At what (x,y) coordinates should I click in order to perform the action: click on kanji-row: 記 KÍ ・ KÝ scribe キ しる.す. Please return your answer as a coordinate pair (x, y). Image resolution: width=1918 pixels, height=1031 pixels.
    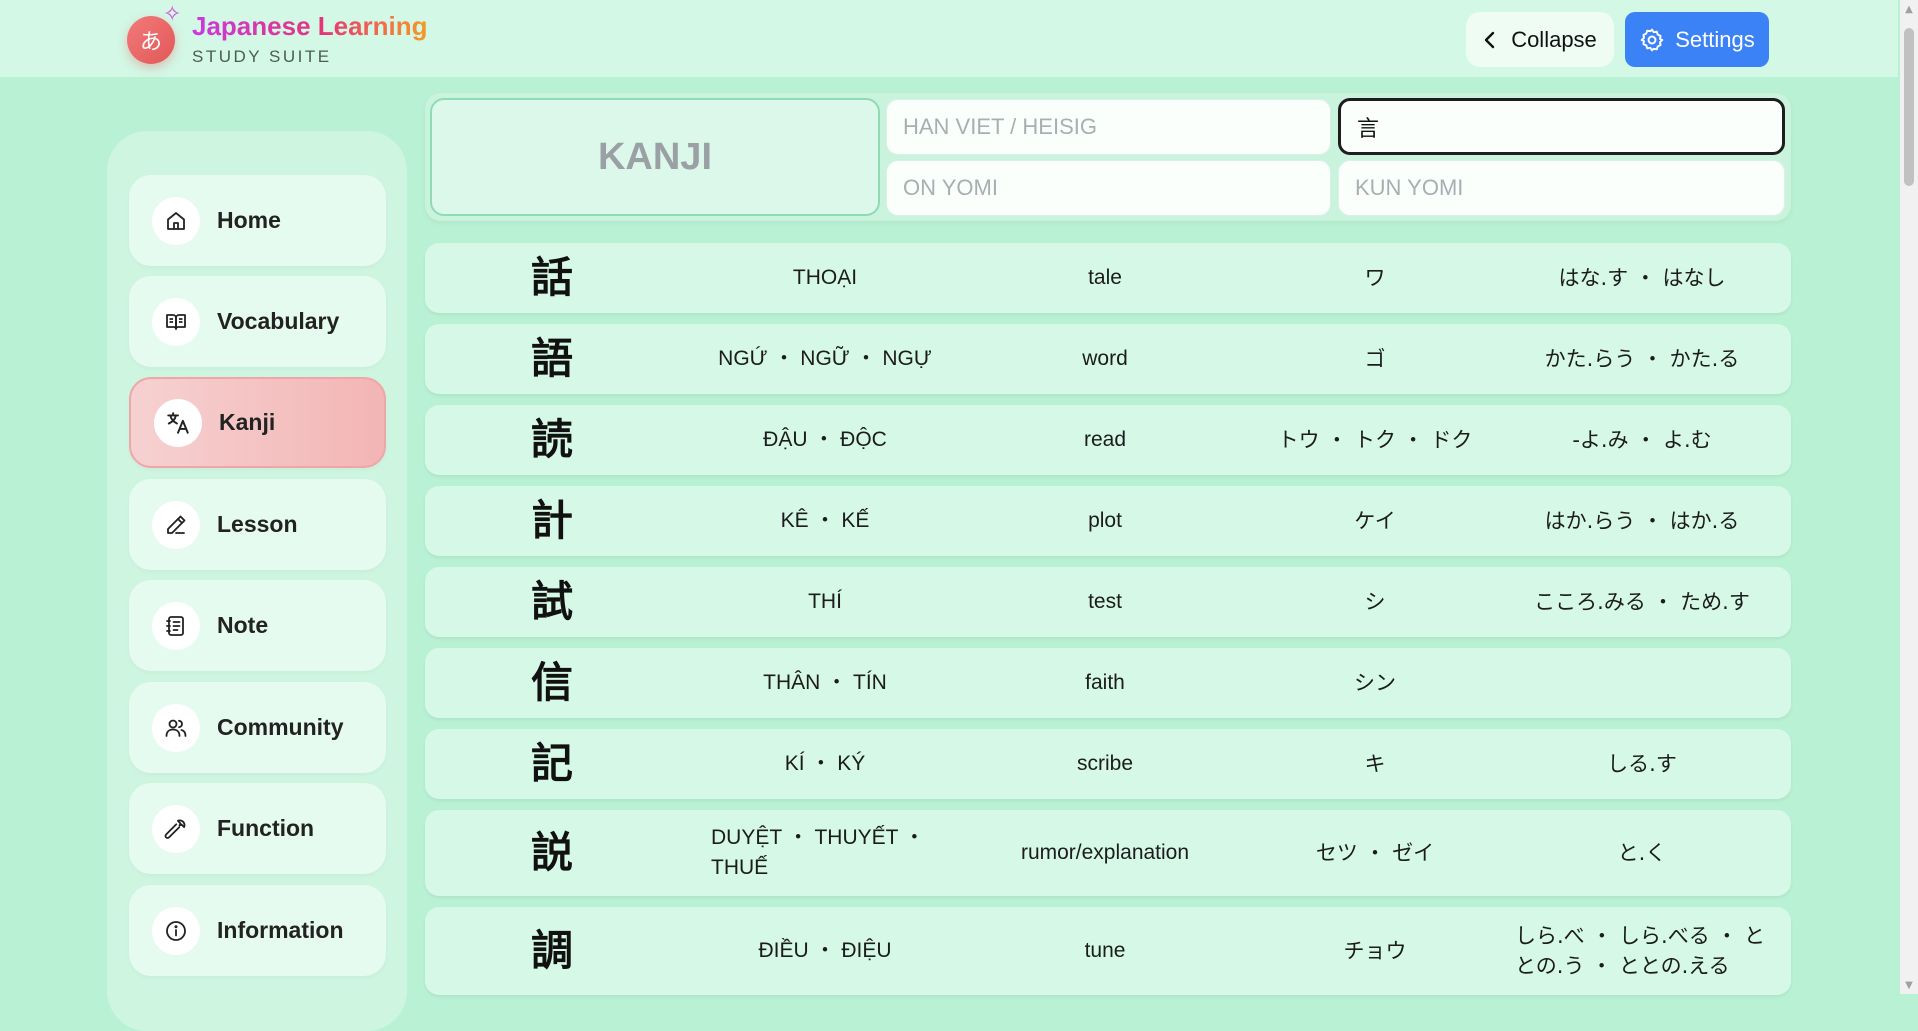
    Looking at the image, I should click on (1108, 764).